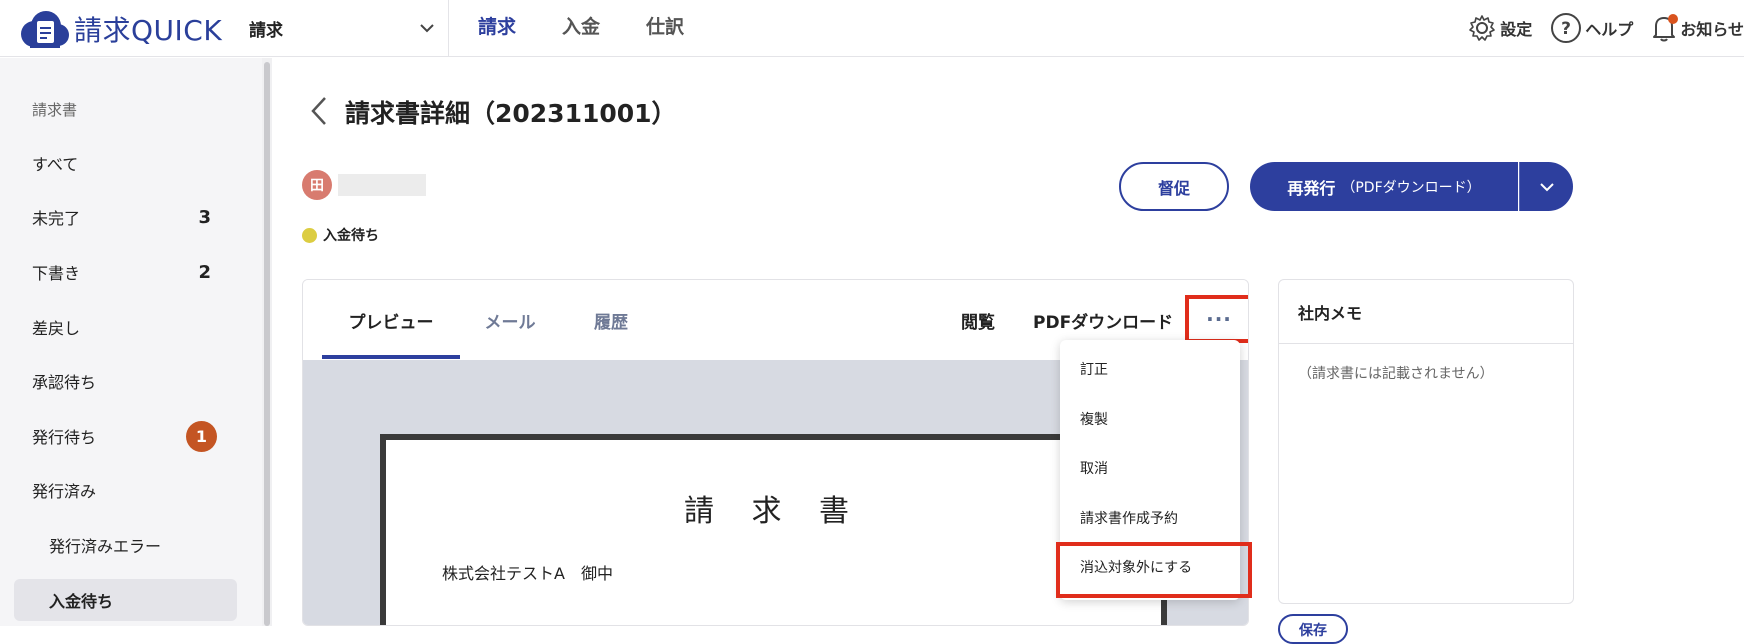  I want to click on sidebar-item-label: すべて, so click(55, 164).